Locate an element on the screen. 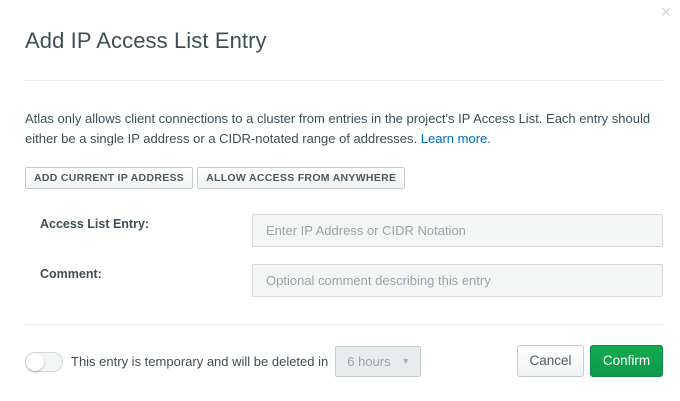  close-icon: × is located at coordinates (666, 12).